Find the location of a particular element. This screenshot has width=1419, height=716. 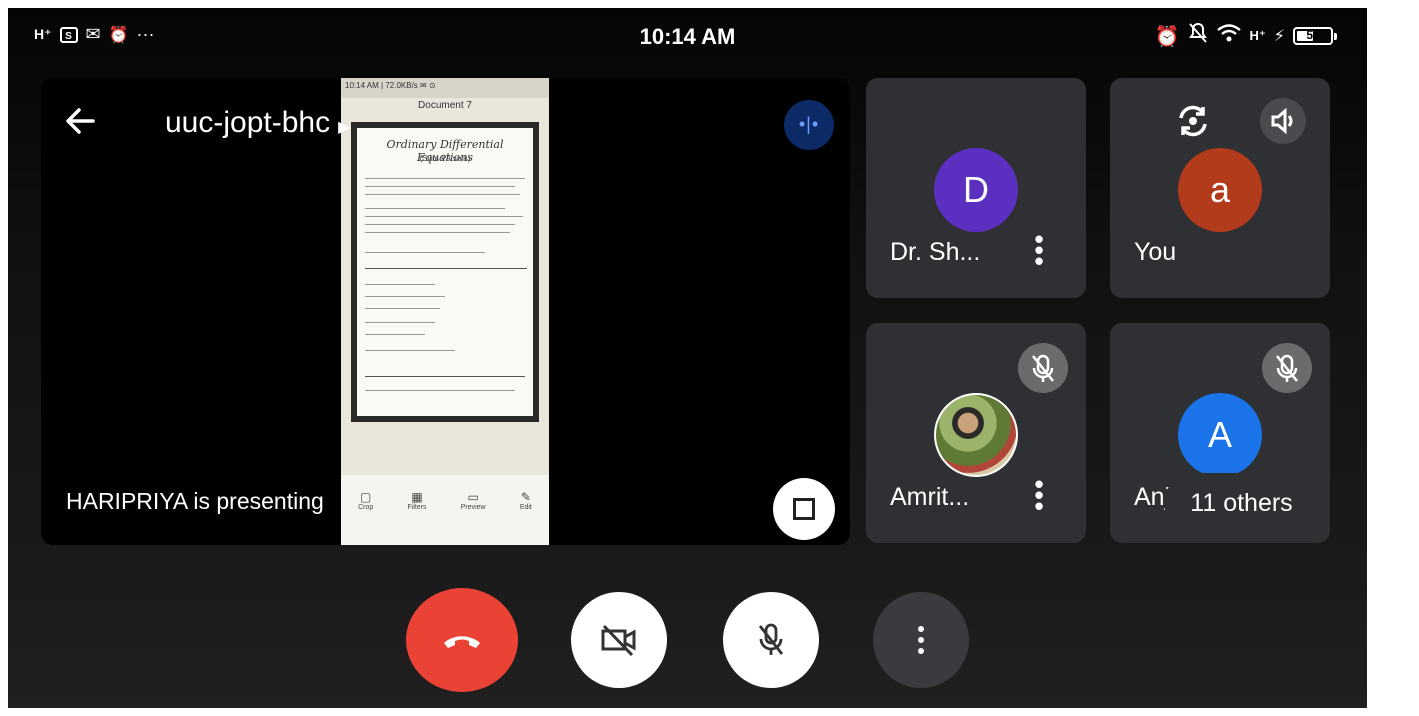

camera-toggle-button is located at coordinates (619, 640).